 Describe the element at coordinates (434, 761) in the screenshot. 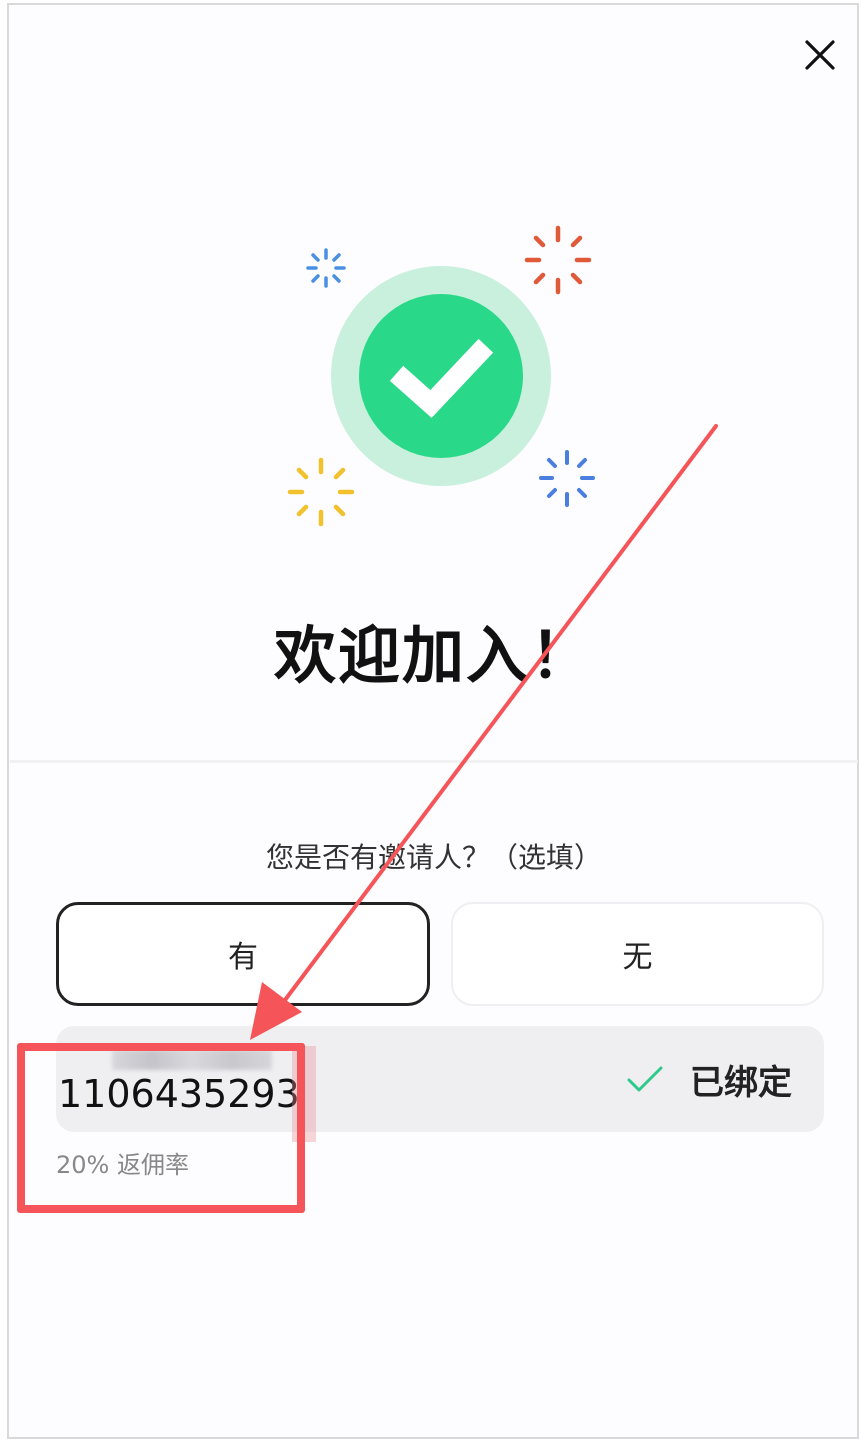

I see `divider` at that location.